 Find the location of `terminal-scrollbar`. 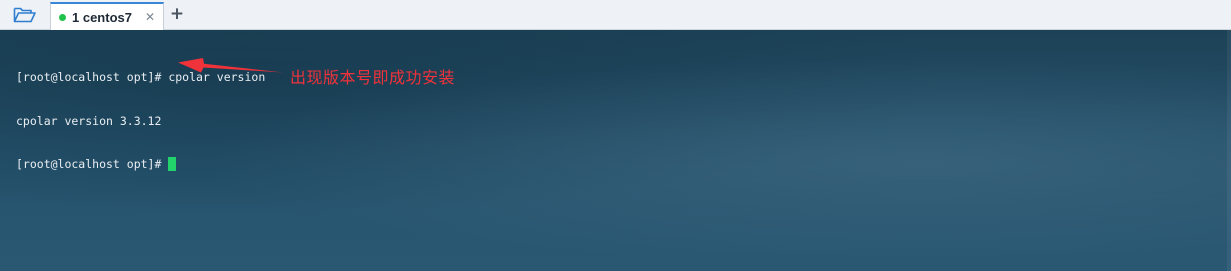

terminal-scrollbar is located at coordinates (1229, 150).